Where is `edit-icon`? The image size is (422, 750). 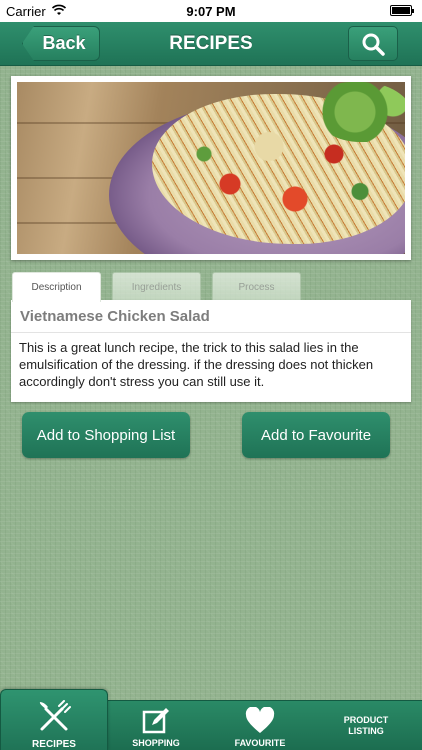 edit-icon is located at coordinates (155, 721).